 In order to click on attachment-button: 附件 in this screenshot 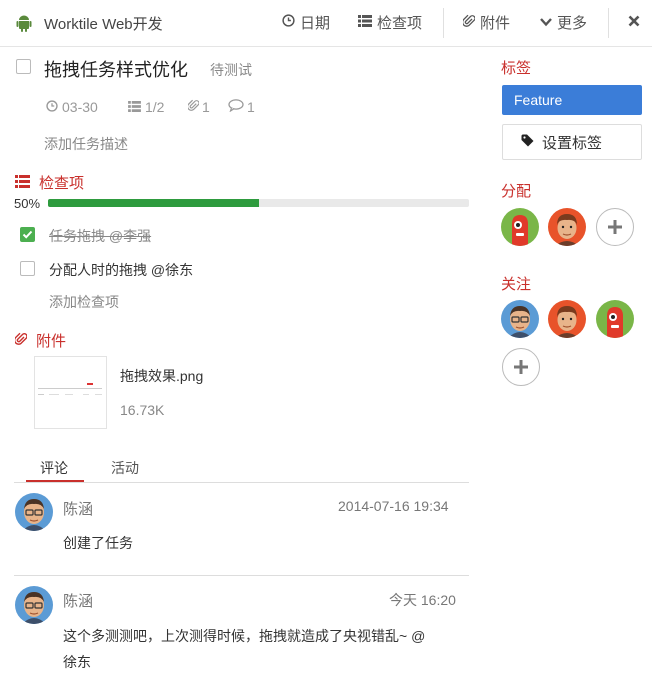, I will do `click(486, 22)`.